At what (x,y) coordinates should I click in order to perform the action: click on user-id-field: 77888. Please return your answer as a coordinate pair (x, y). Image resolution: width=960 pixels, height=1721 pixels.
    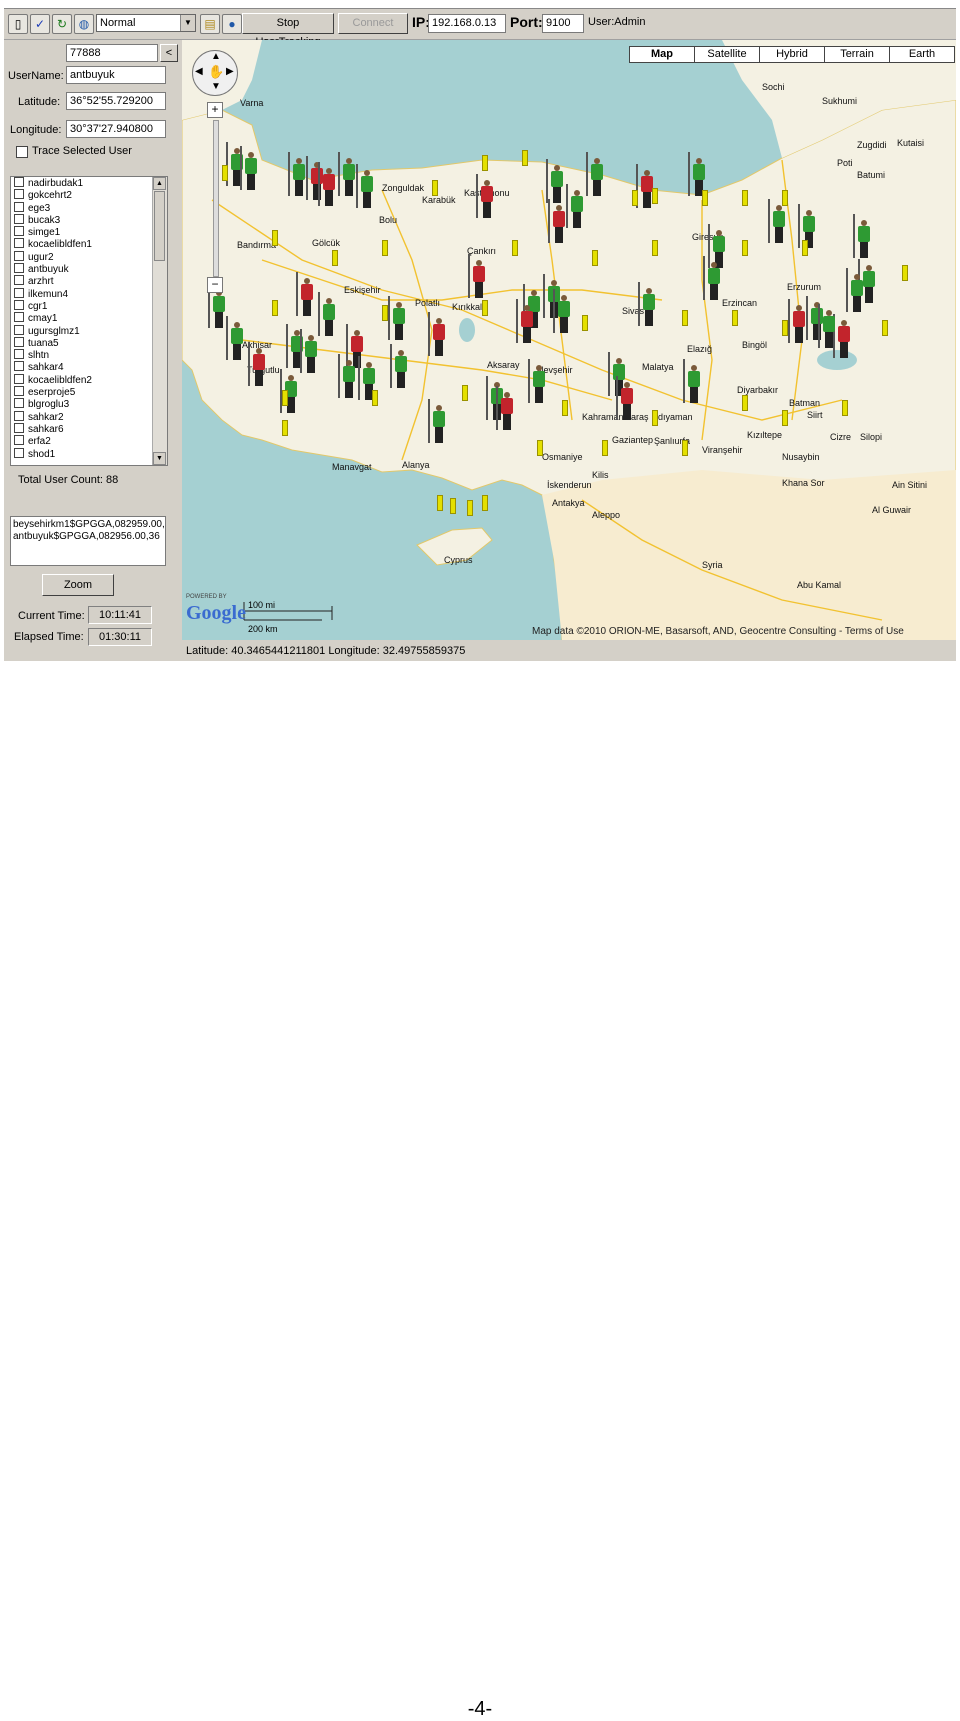
    Looking at the image, I should click on (112, 53).